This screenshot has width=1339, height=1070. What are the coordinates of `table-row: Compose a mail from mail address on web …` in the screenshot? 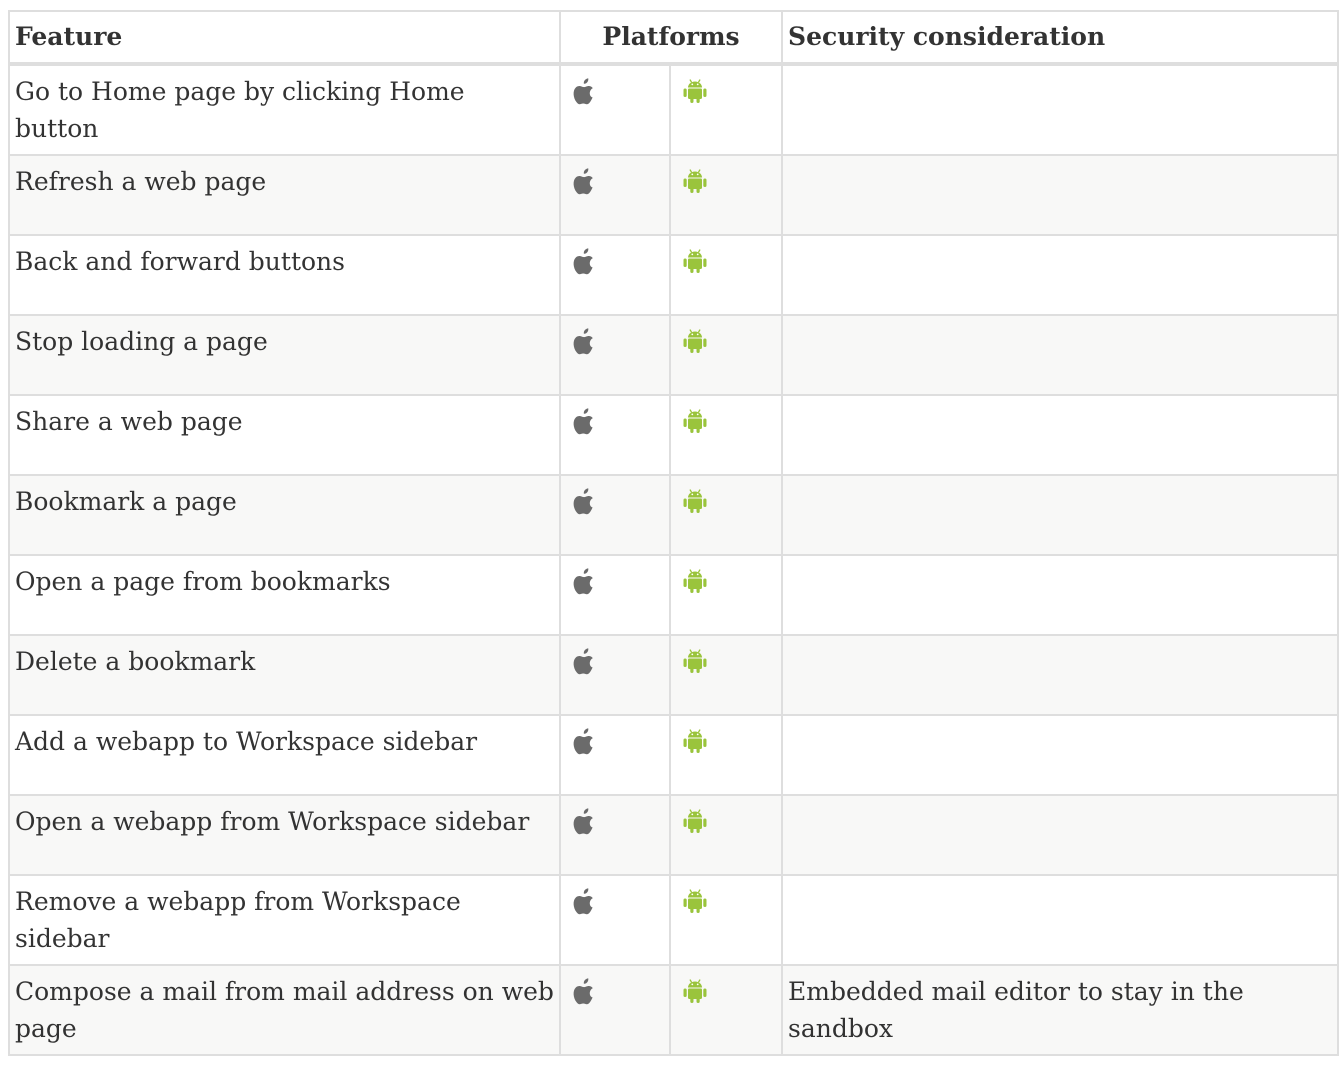 It's located at (673, 1010).